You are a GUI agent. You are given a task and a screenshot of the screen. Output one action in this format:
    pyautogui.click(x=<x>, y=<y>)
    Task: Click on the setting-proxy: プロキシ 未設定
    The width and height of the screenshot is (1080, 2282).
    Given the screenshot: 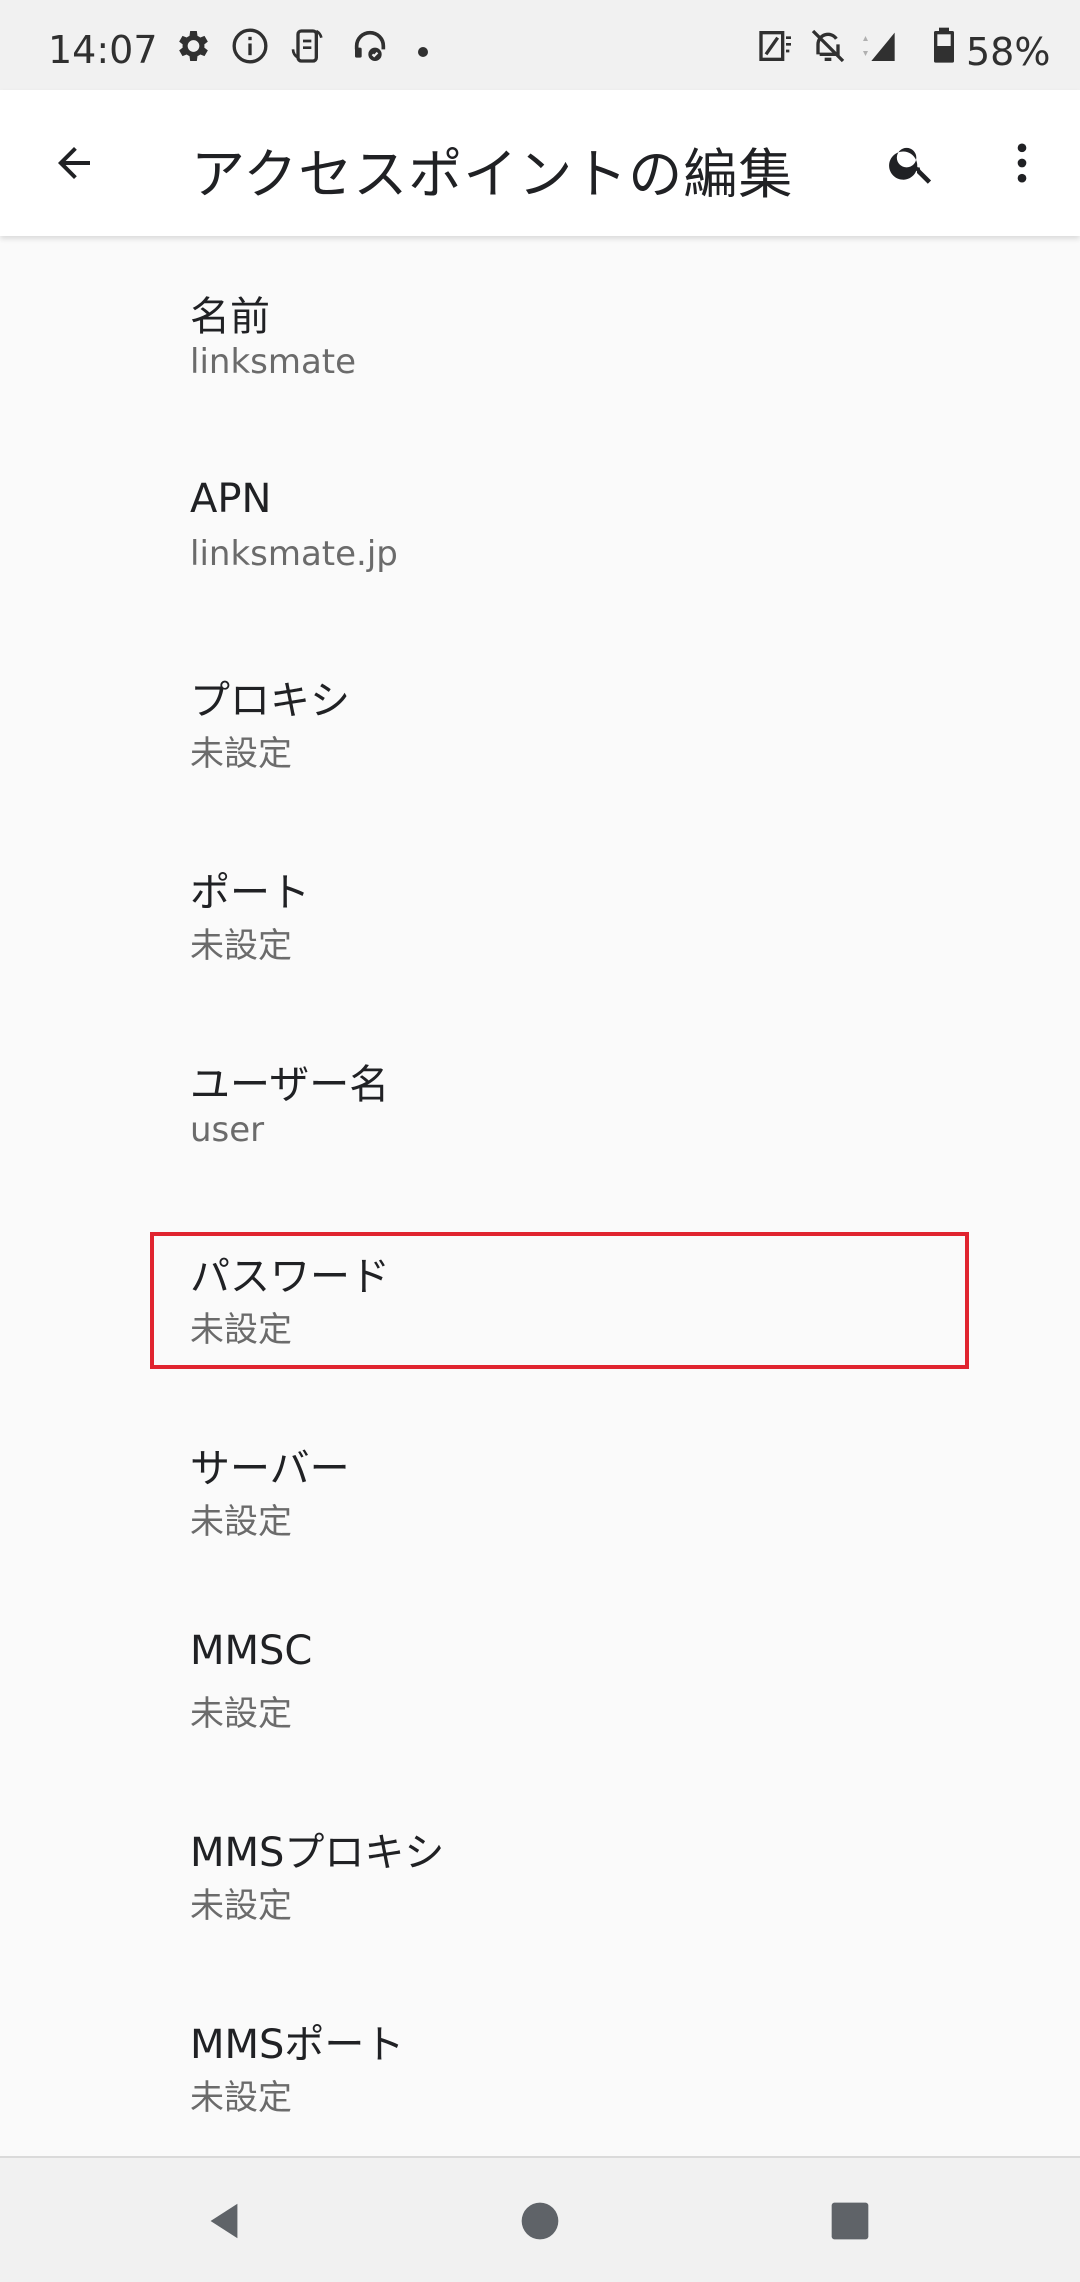 What is the action you would take?
    pyautogui.click(x=540, y=716)
    